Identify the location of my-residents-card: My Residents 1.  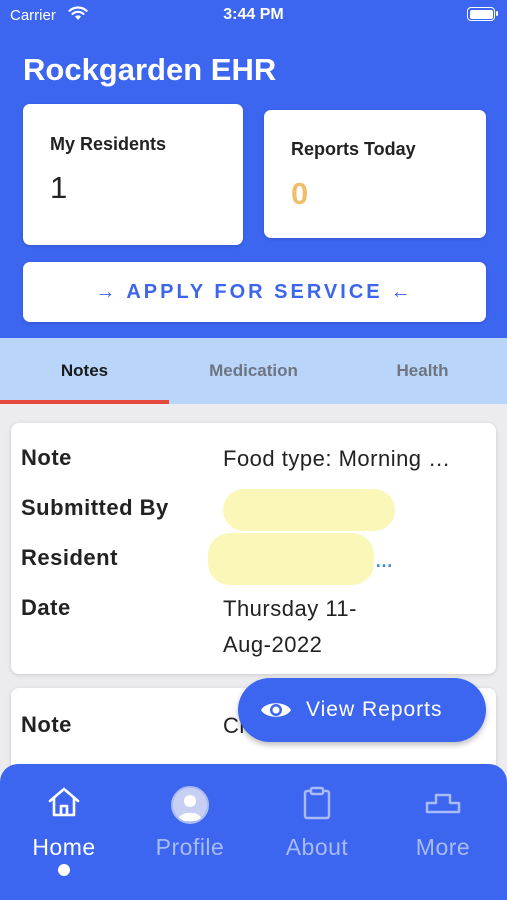
(133, 174).